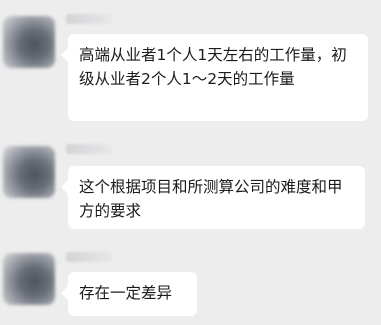 The height and width of the screenshot is (325, 381). Describe the element at coordinates (132, 294) in the screenshot. I see `message-bubble: 存在一定差异` at that location.